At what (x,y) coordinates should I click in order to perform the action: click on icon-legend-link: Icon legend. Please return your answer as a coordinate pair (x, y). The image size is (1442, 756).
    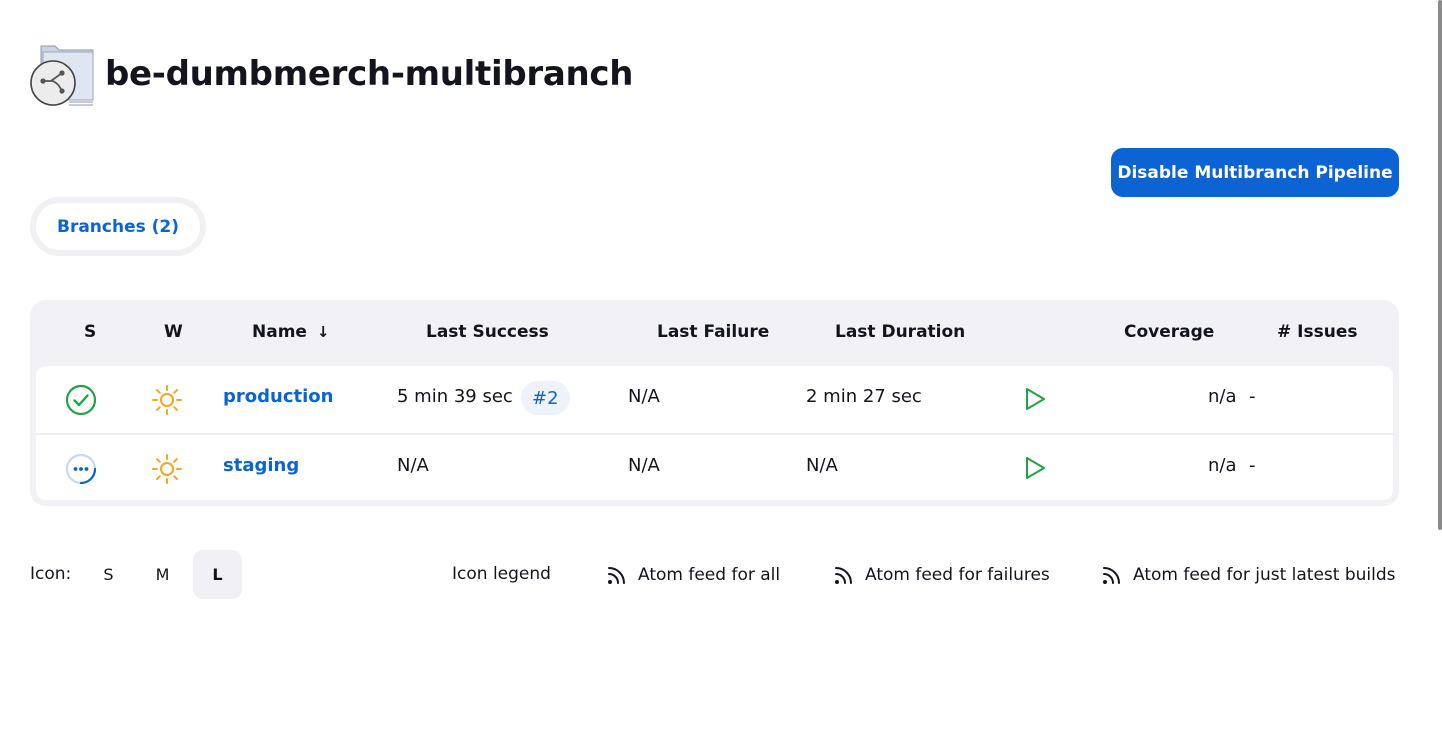
    Looking at the image, I should click on (501, 574).